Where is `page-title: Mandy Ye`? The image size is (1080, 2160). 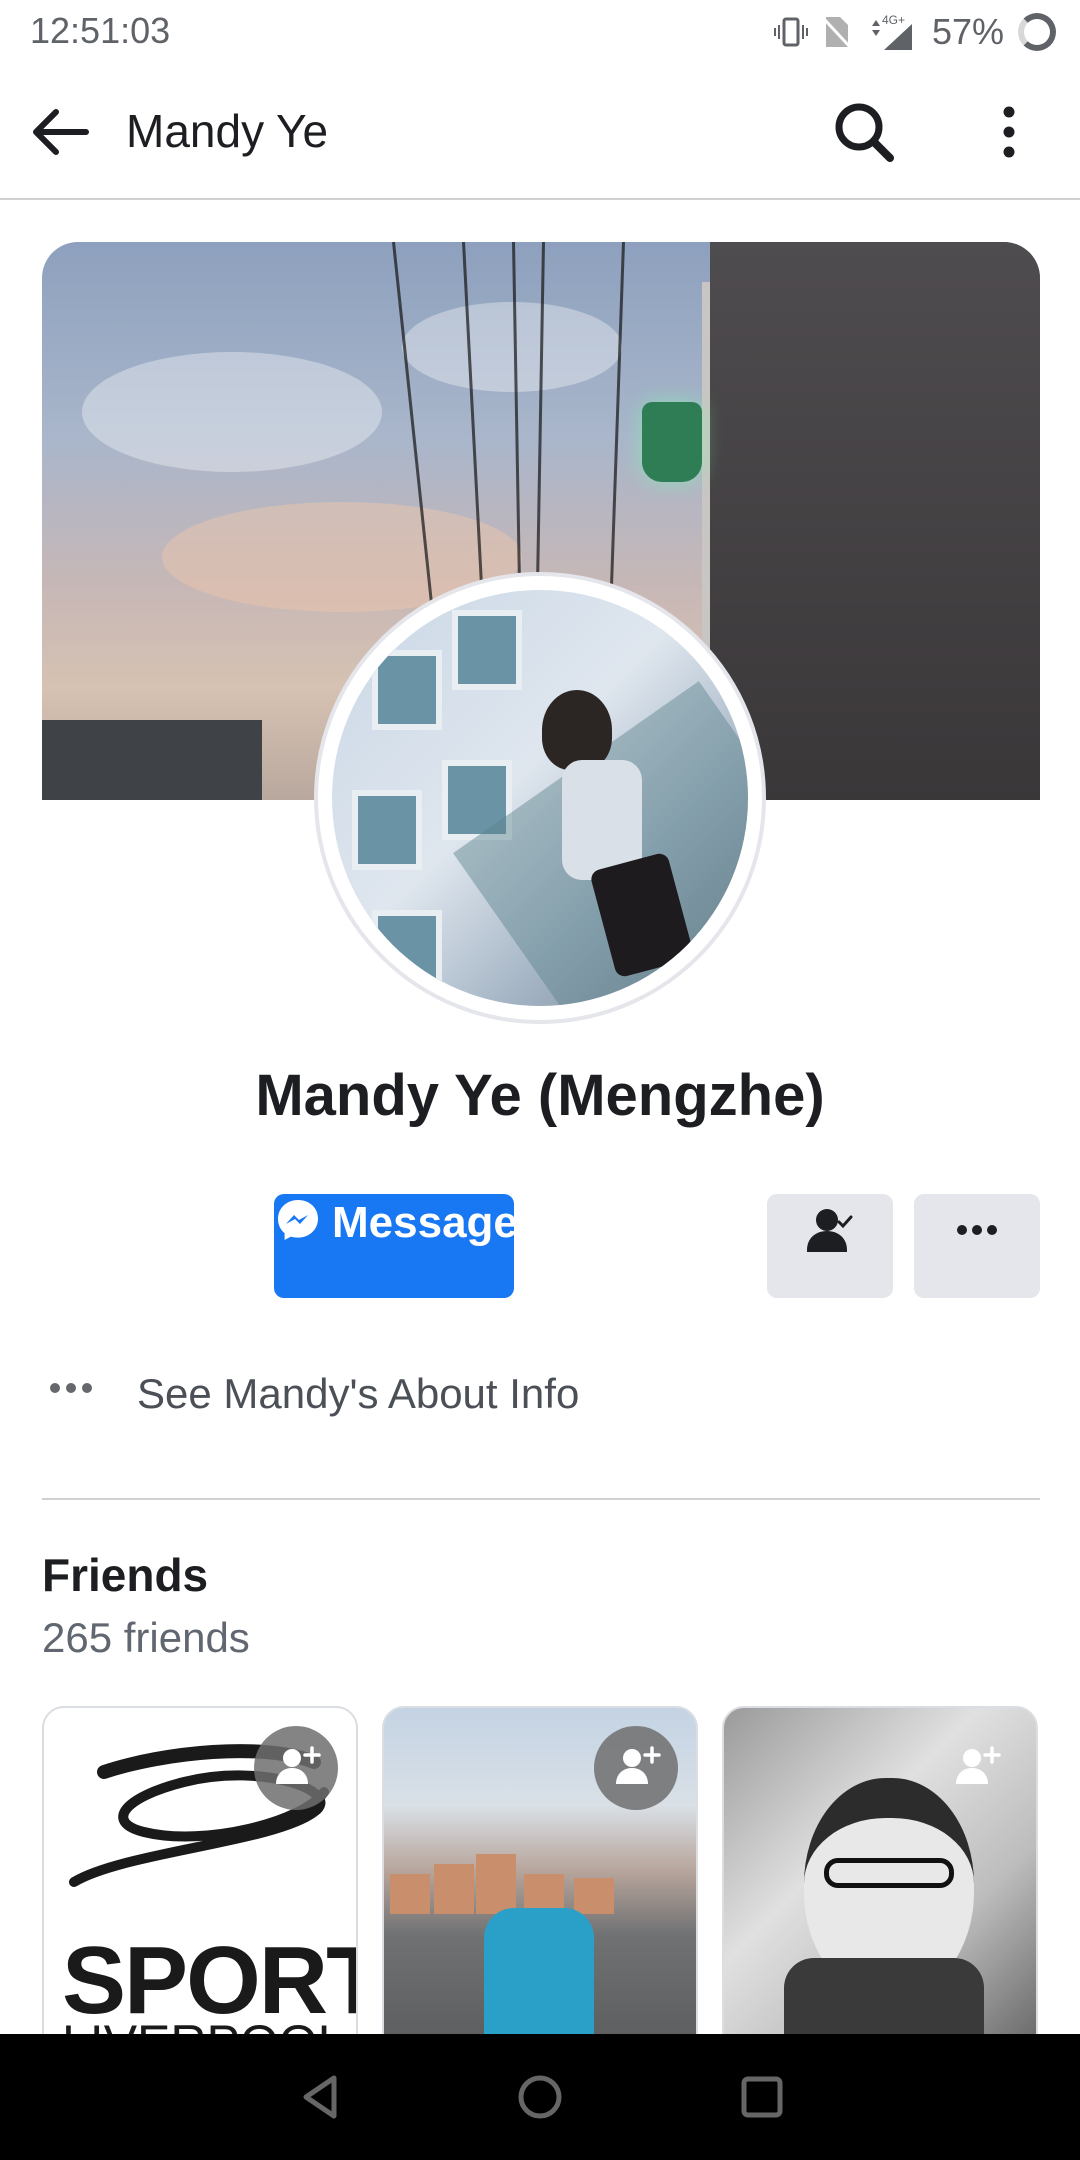
page-title: Mandy Ye is located at coordinates (227, 131).